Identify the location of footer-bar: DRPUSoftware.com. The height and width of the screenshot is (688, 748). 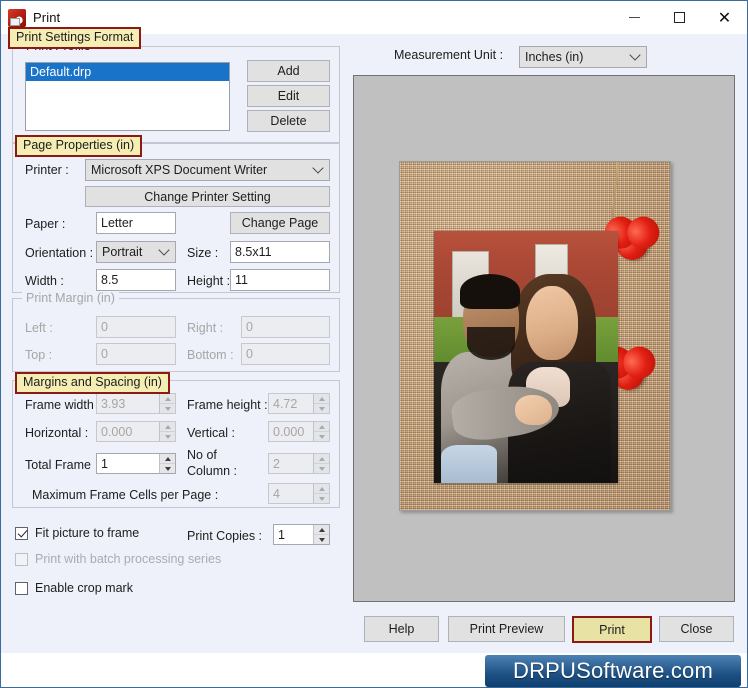
(374, 670).